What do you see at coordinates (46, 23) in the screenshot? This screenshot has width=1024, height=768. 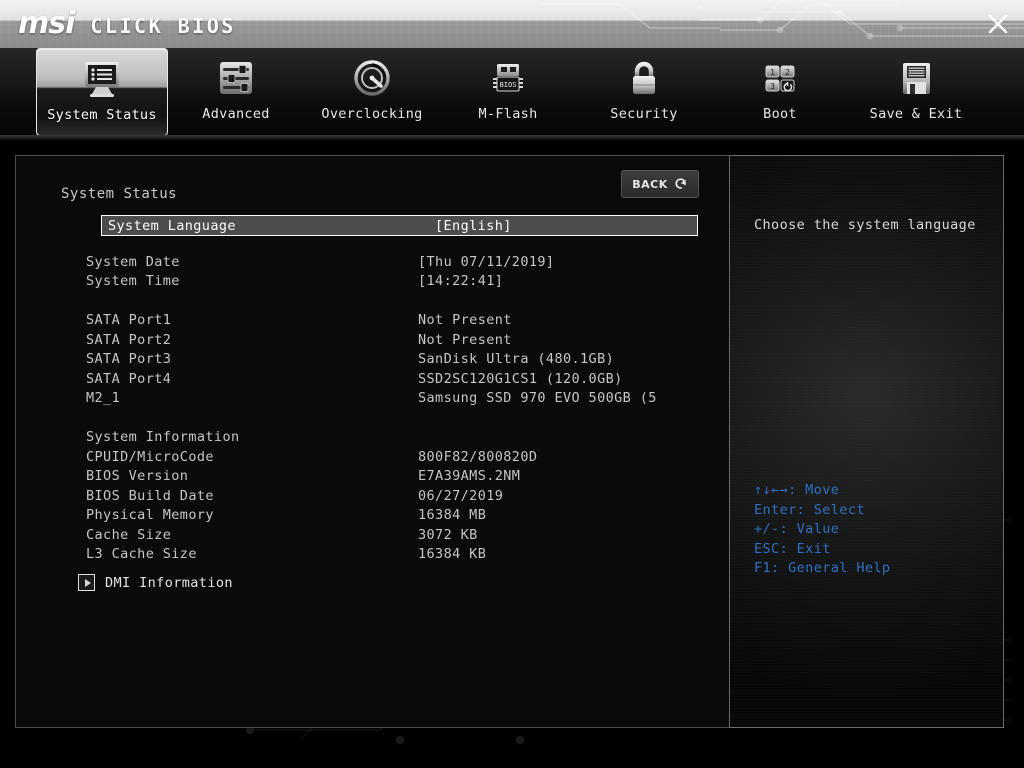 I see `msi-wordmark: msi` at bounding box center [46, 23].